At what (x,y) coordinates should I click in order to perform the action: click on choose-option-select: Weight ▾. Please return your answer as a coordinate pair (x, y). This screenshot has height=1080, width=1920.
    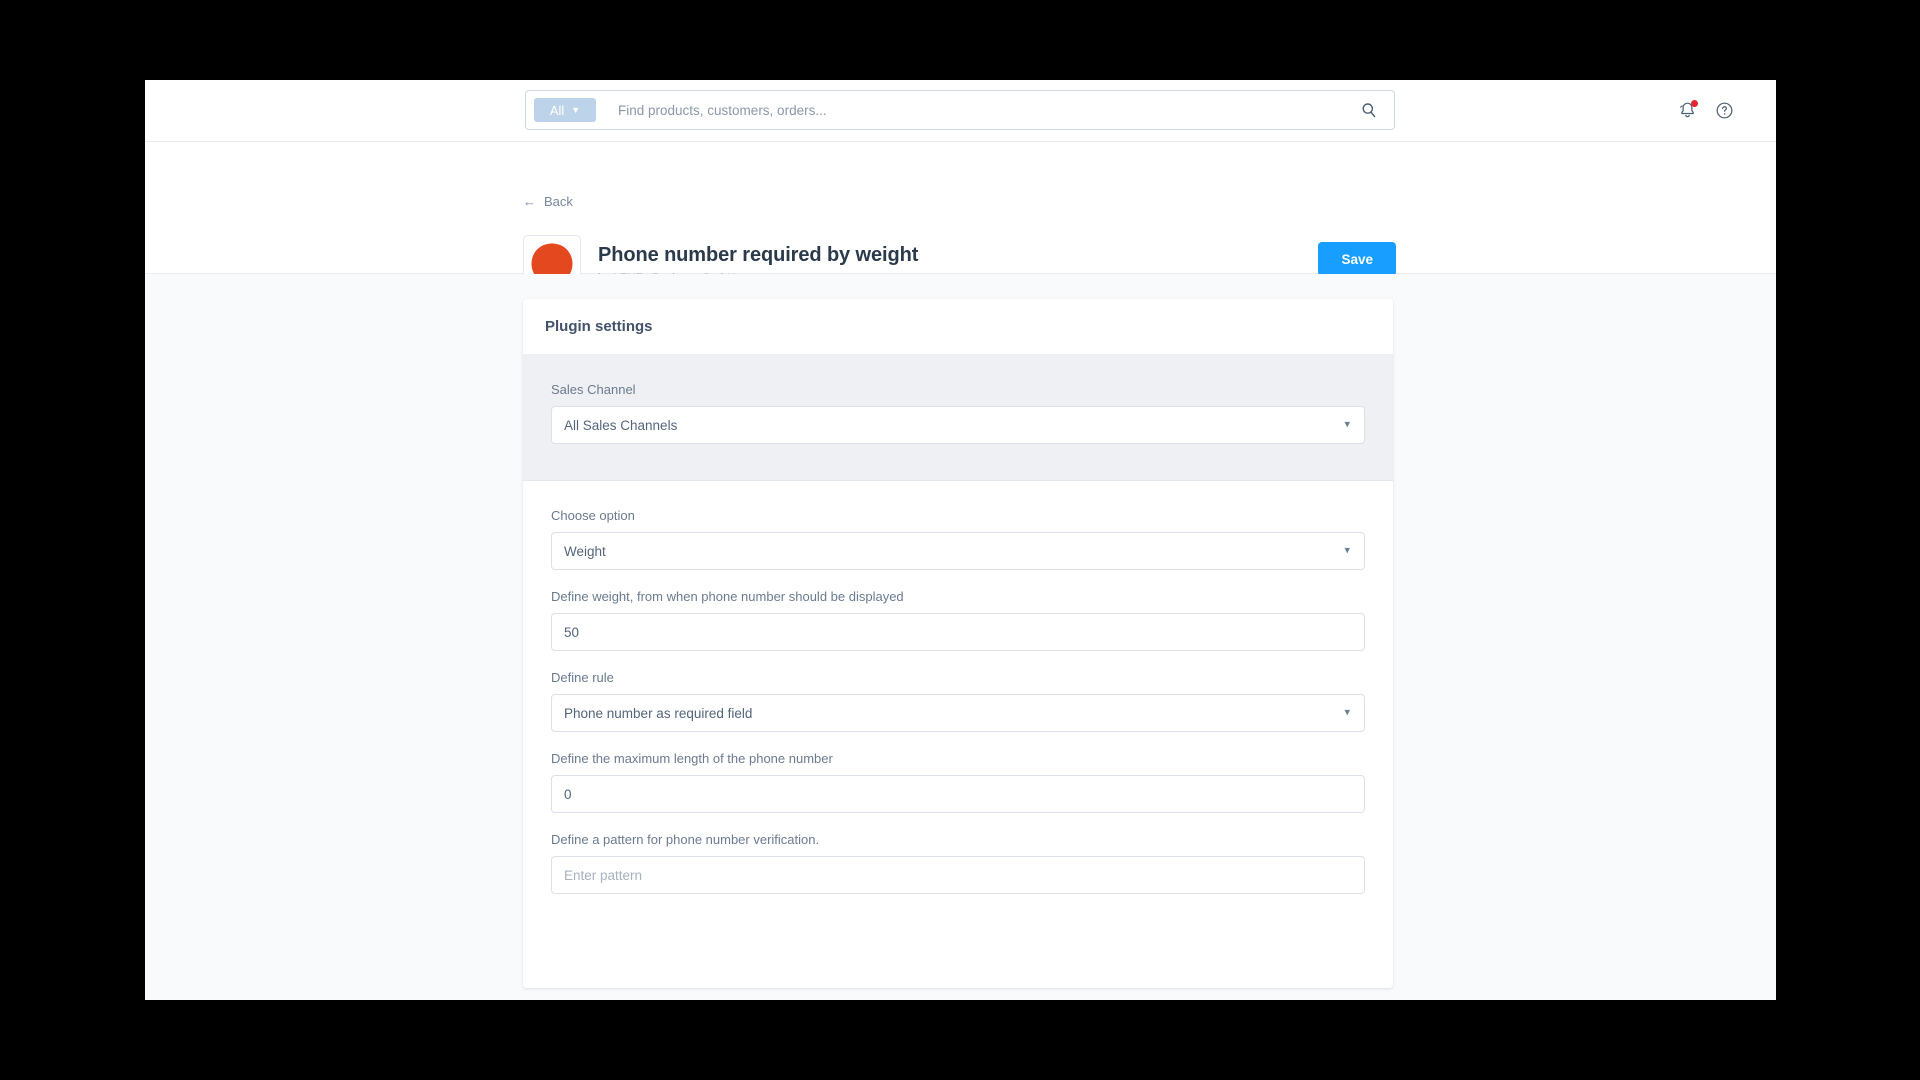
    Looking at the image, I should click on (958, 551).